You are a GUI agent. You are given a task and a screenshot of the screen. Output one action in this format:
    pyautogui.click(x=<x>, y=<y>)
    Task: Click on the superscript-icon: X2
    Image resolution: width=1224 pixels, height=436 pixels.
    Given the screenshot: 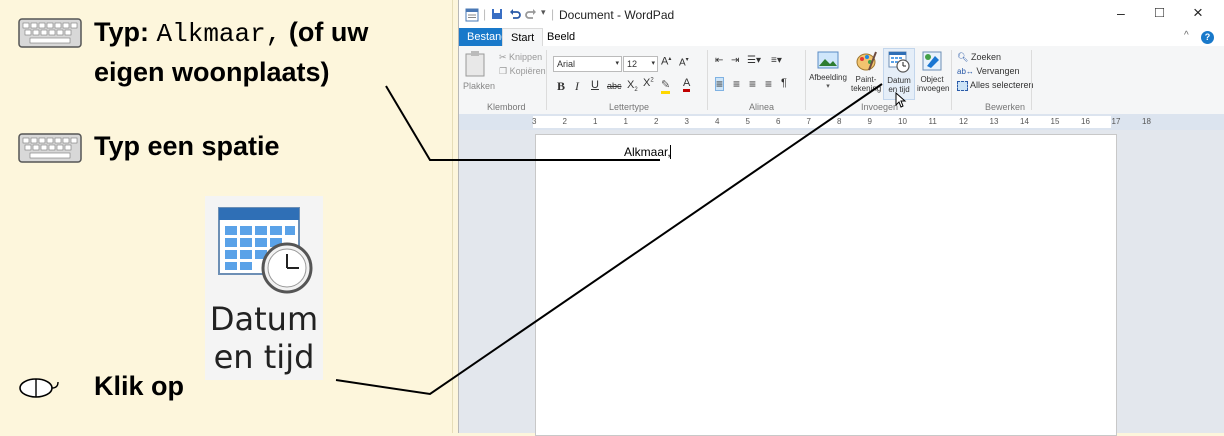 What is the action you would take?
    pyautogui.click(x=648, y=83)
    